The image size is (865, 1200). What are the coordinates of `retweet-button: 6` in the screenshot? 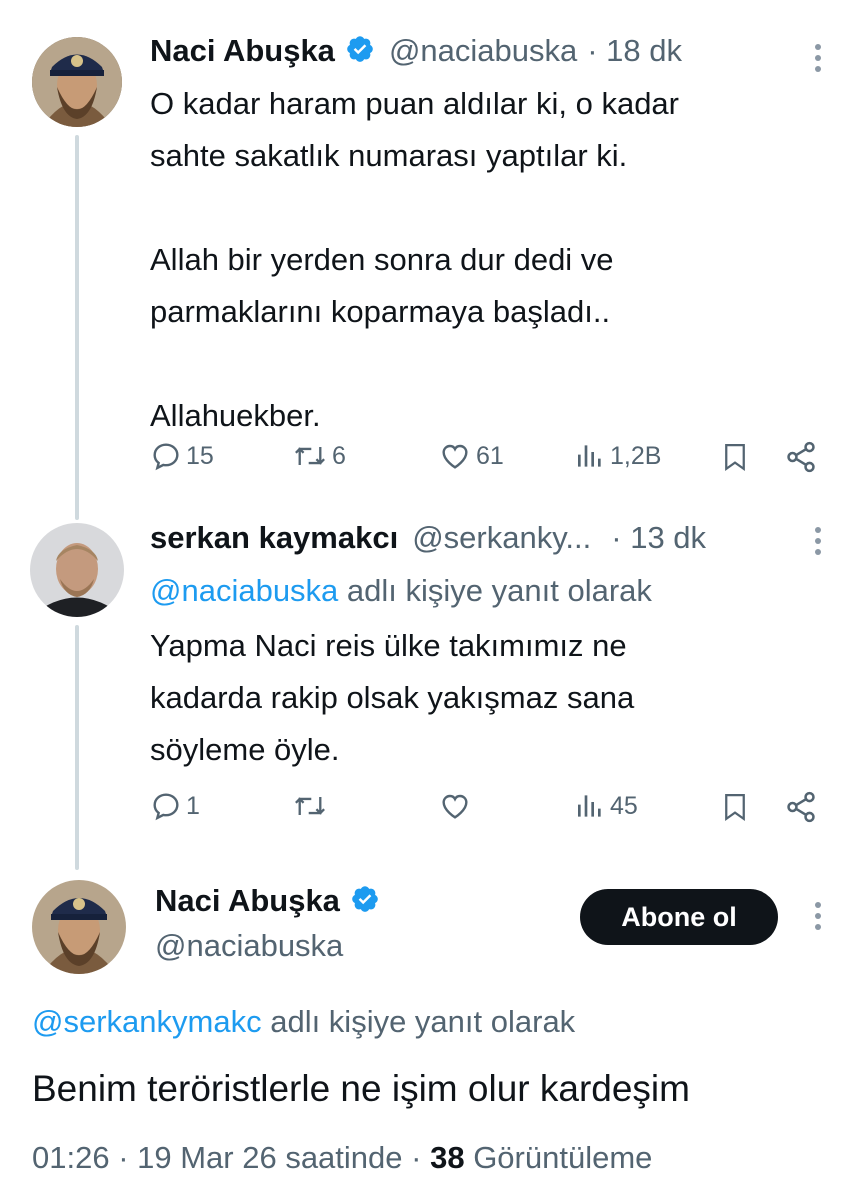 It's located at (319, 456).